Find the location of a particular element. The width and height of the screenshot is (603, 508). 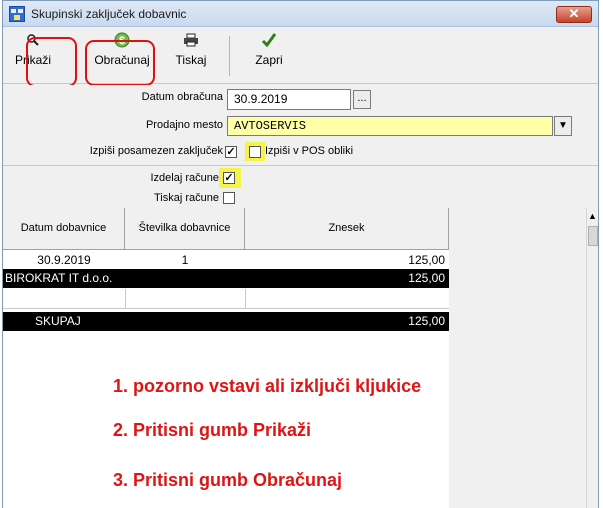

scroll-thumb is located at coordinates (593, 236).